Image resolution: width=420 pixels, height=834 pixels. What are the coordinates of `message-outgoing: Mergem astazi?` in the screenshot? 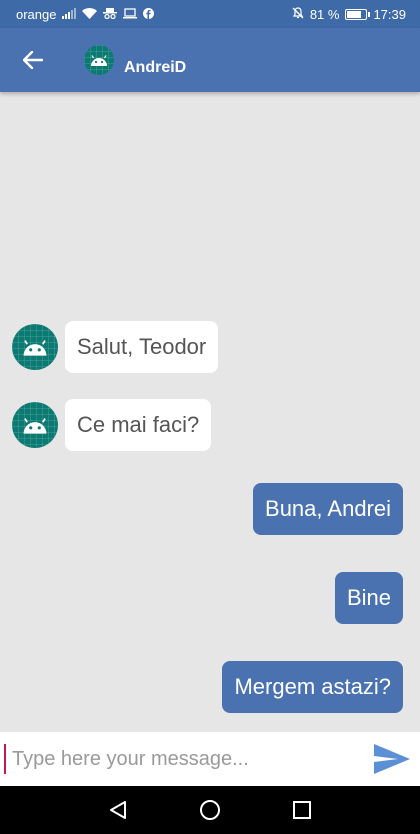 It's located at (312, 687).